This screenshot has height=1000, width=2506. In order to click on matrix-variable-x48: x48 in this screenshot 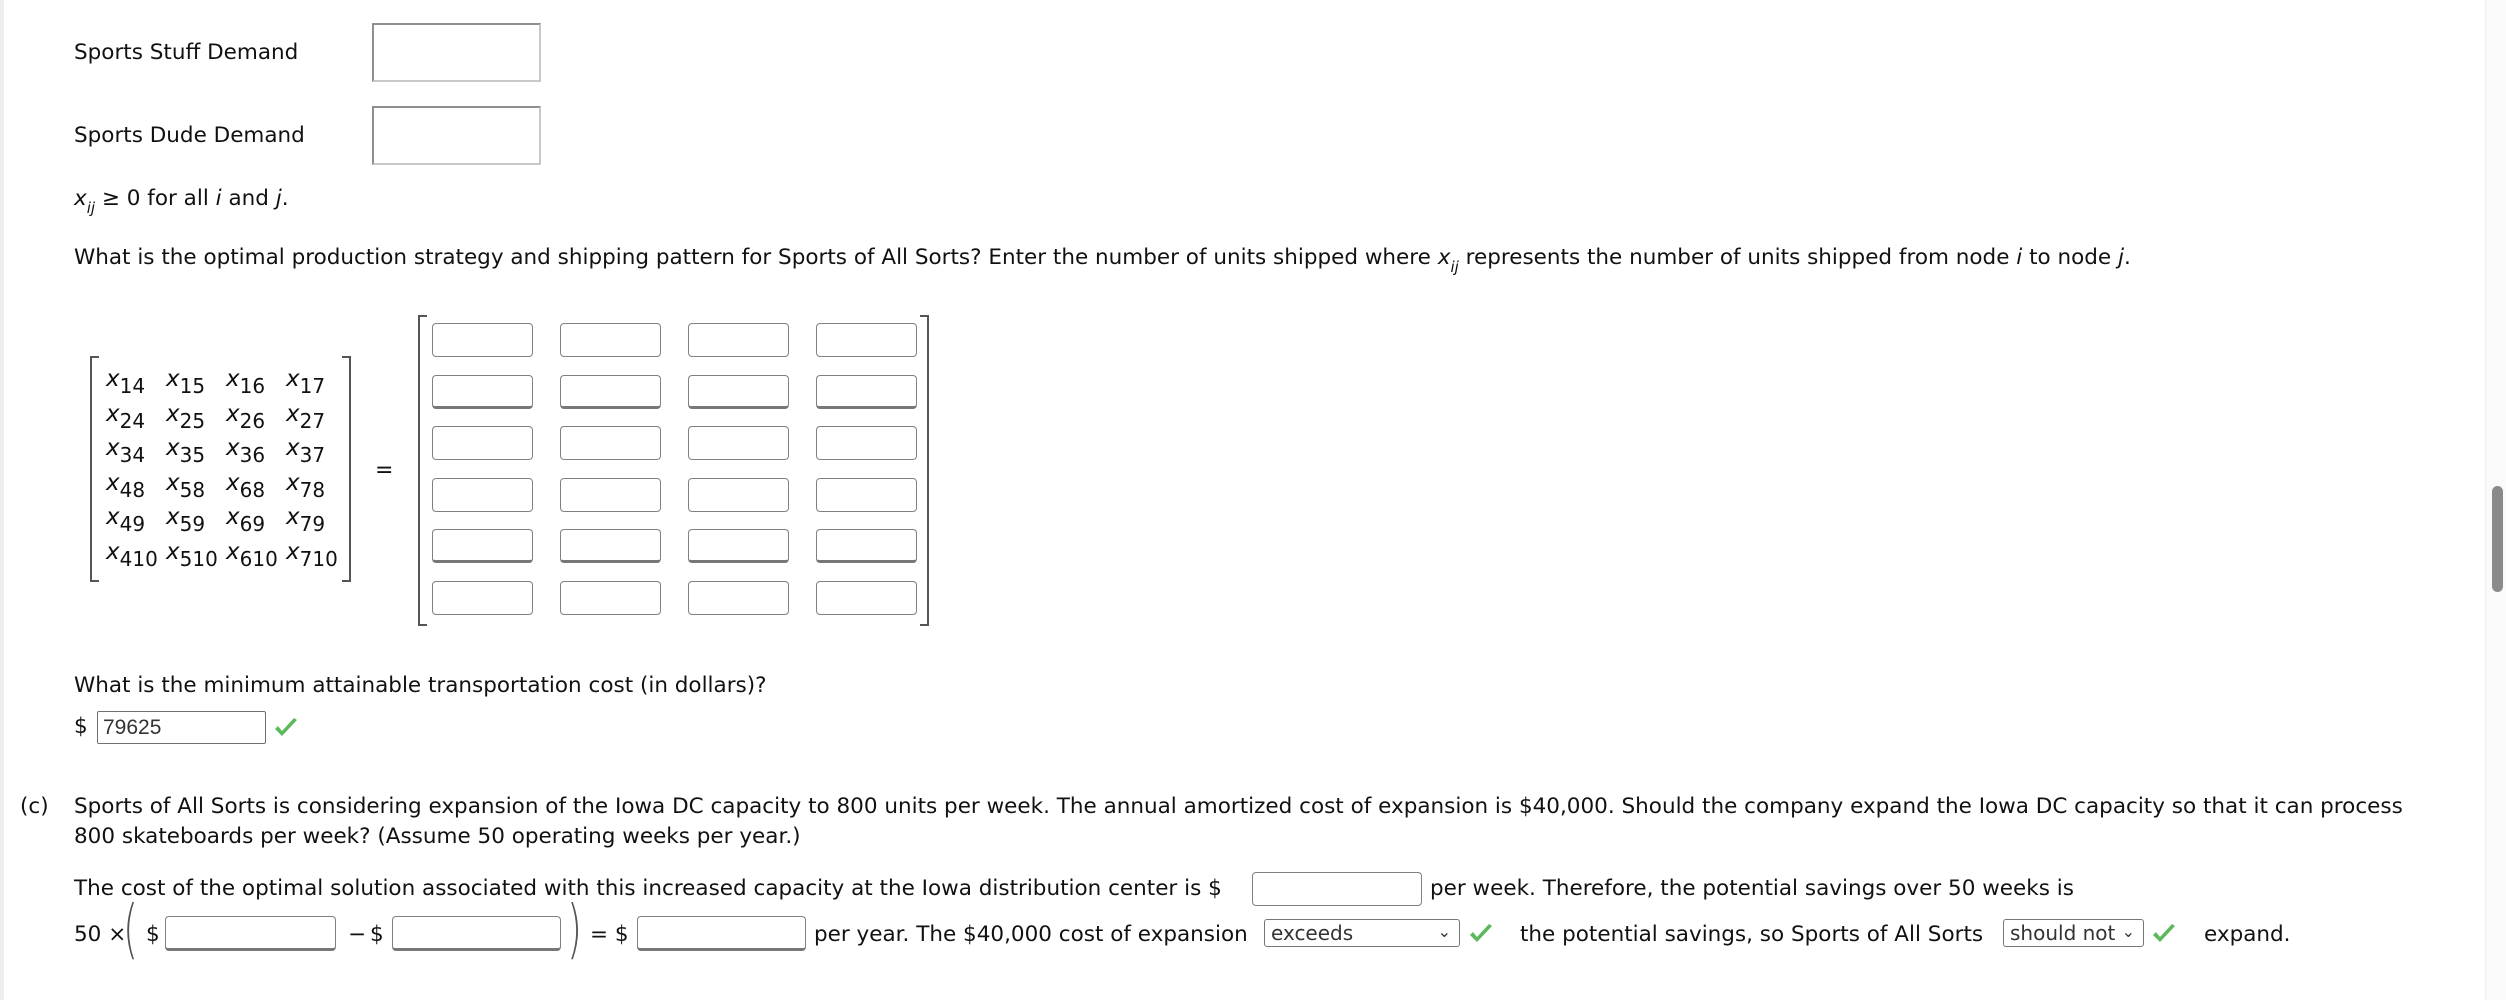, I will do `click(125, 486)`.